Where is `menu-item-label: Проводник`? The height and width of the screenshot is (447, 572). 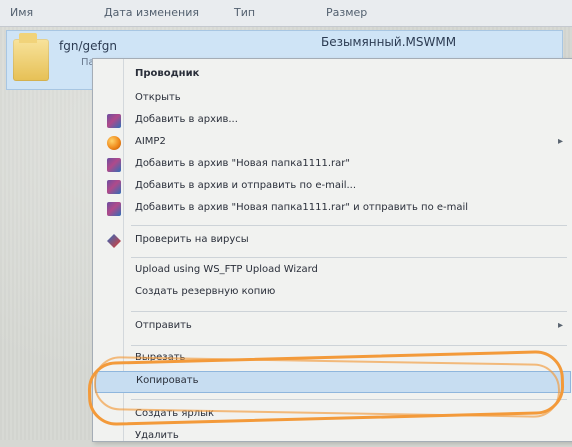
menu-item-label: Проводник is located at coordinates (167, 73).